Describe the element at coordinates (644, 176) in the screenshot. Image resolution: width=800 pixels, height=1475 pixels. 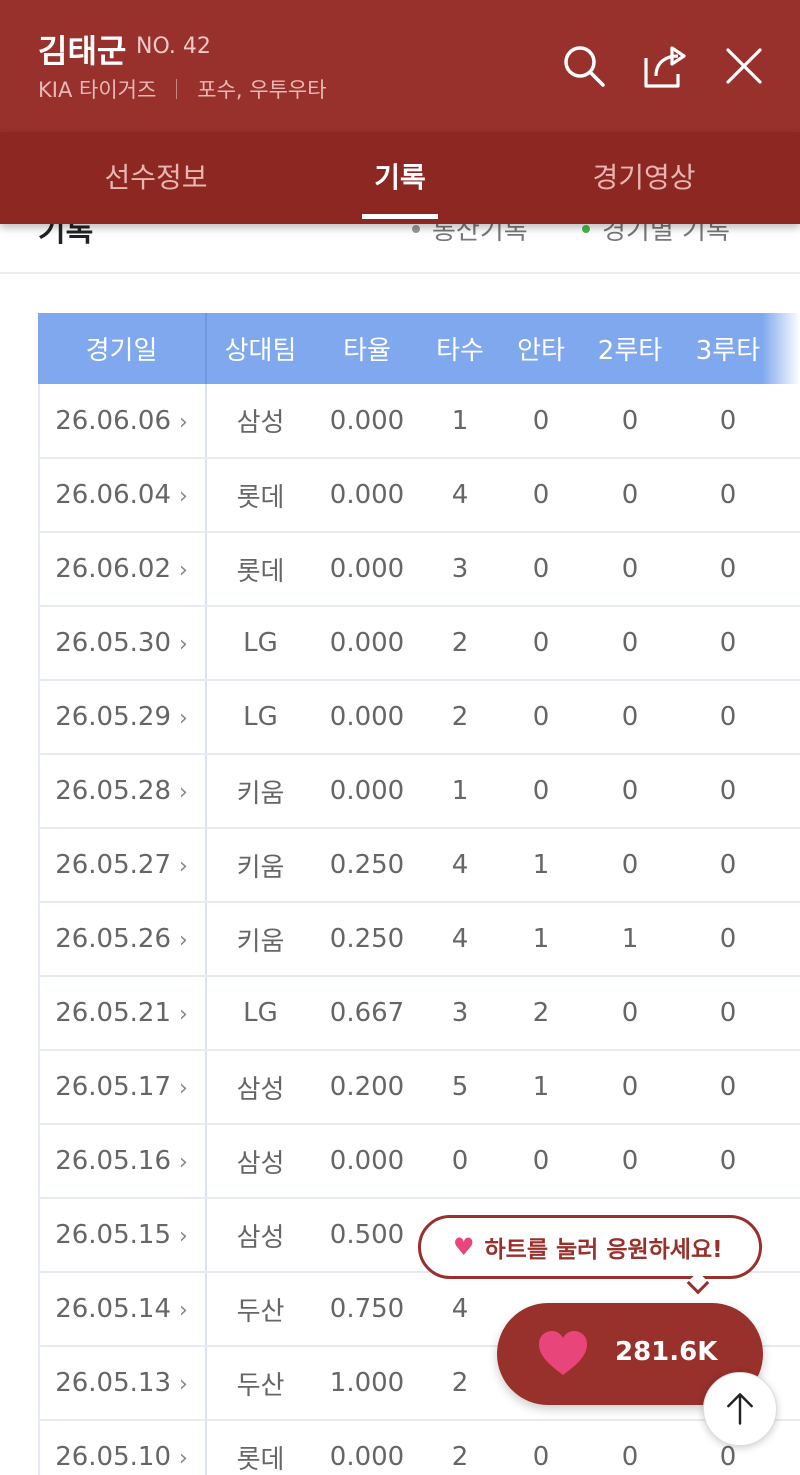
I see `tab-game-video: 경기영상` at that location.